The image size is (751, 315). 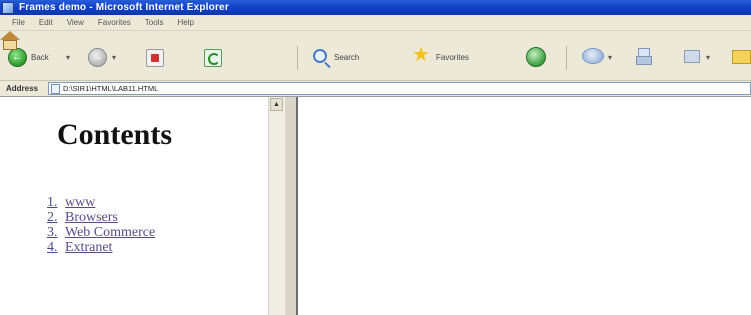 I want to click on vertical-scrollbar: ▲, so click(x=276, y=206).